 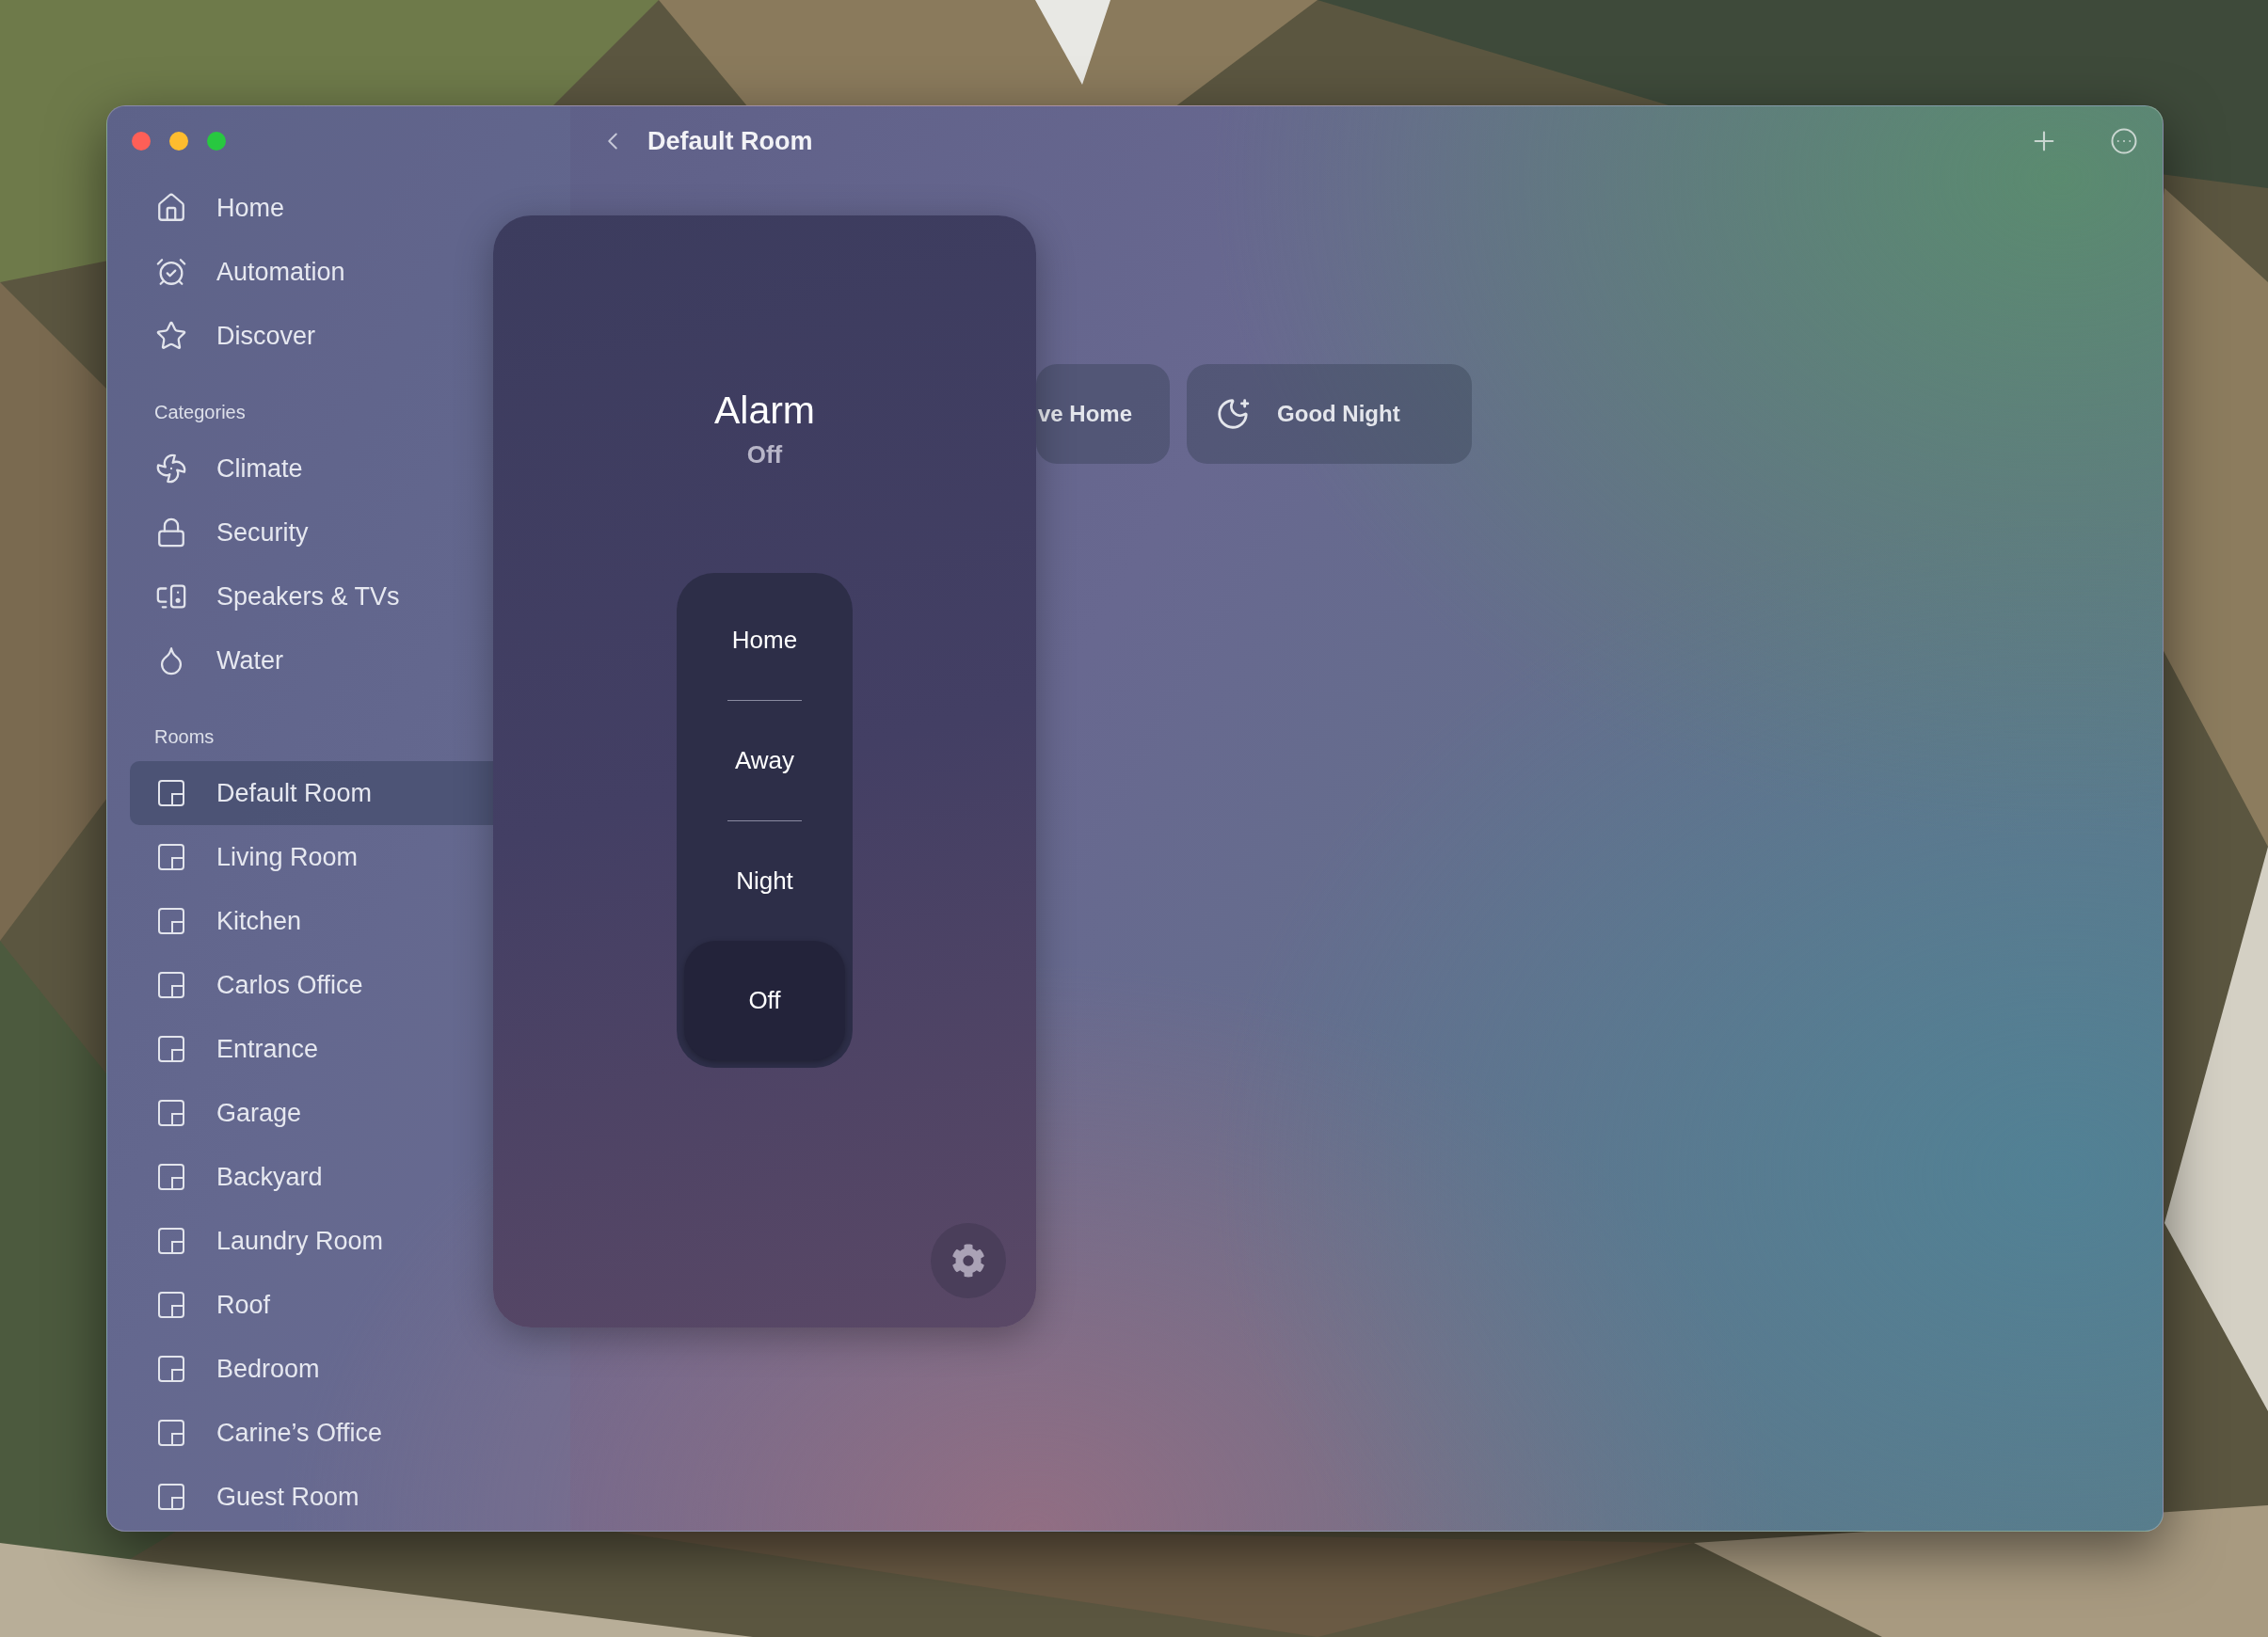 I want to click on scene-button: ve Home, so click(x=1103, y=414).